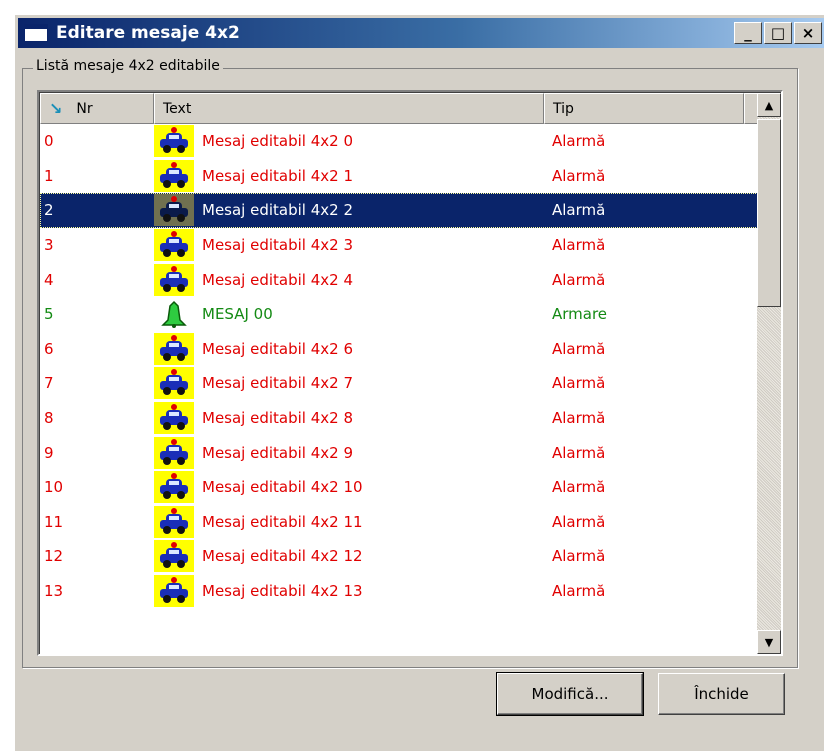 Image resolution: width=830 pixels, height=751 pixels. What do you see at coordinates (174, 314) in the screenshot?
I see `bell-icon` at bounding box center [174, 314].